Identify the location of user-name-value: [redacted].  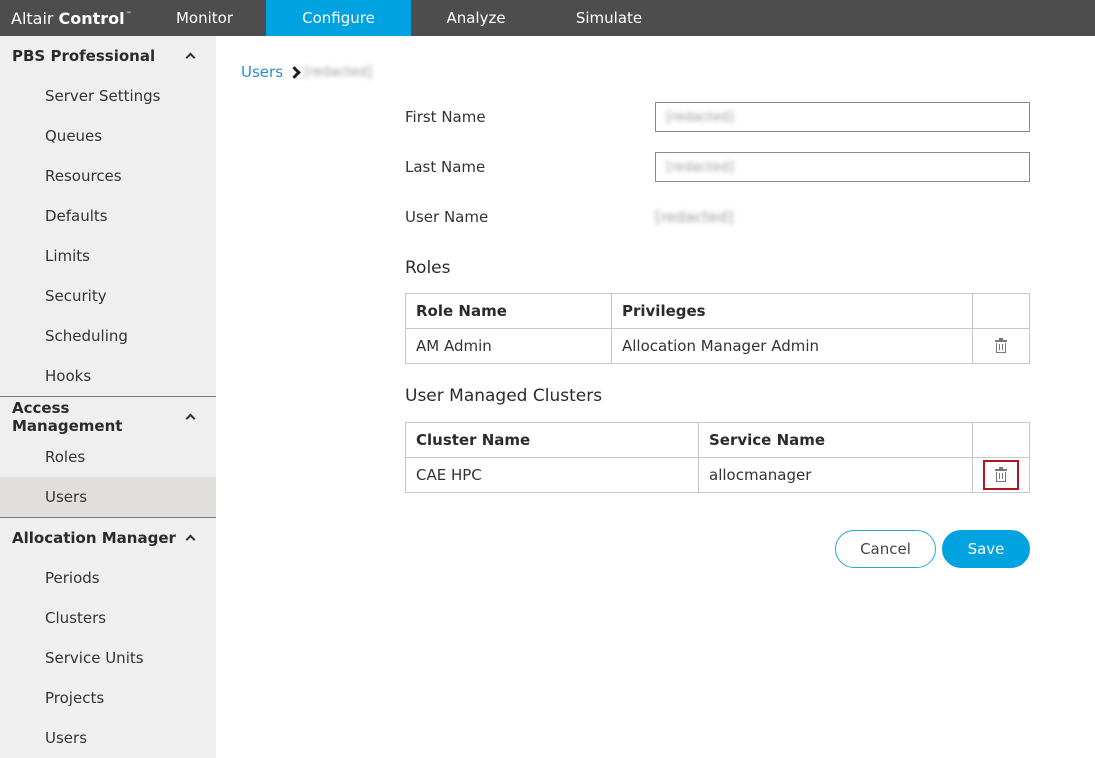
(694, 217).